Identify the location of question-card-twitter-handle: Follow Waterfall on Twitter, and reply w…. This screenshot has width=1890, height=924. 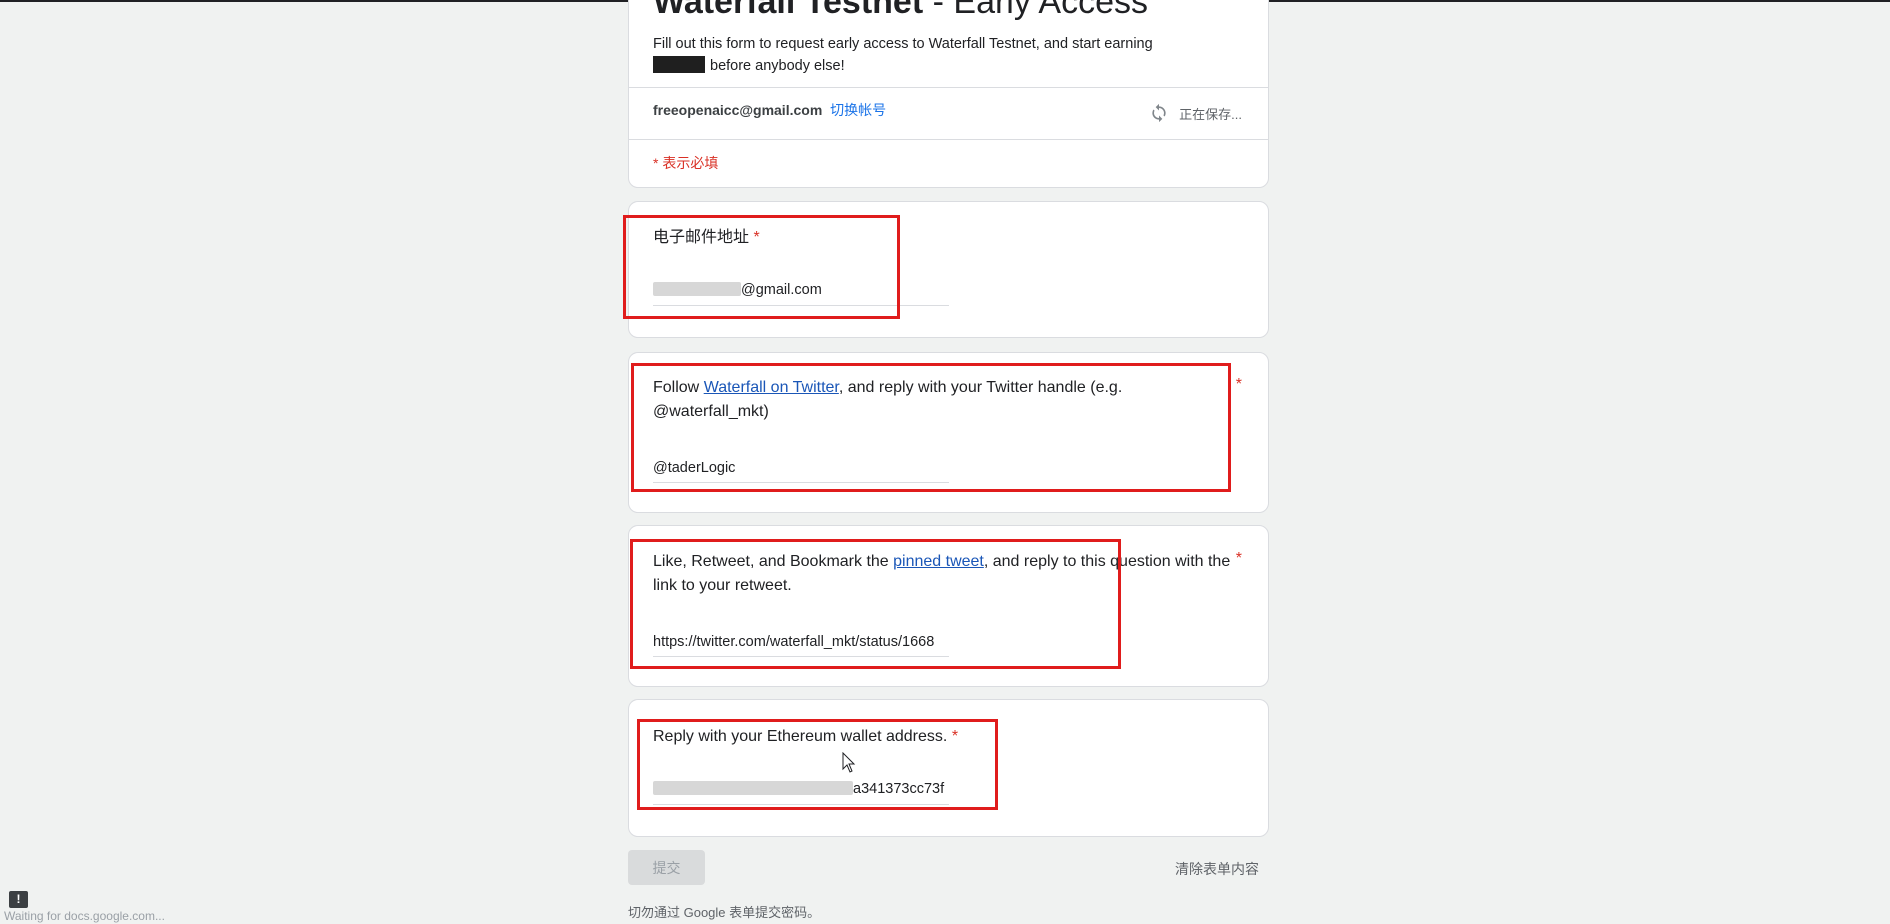
(948, 432).